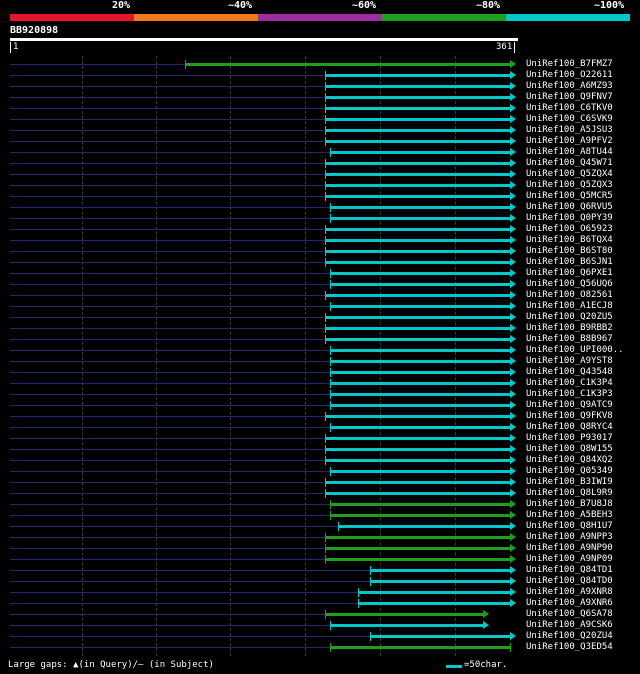 The image size is (640, 674). What do you see at coordinates (569, 548) in the screenshot?
I see `hit-label: UniRef100_A9NP90` at bounding box center [569, 548].